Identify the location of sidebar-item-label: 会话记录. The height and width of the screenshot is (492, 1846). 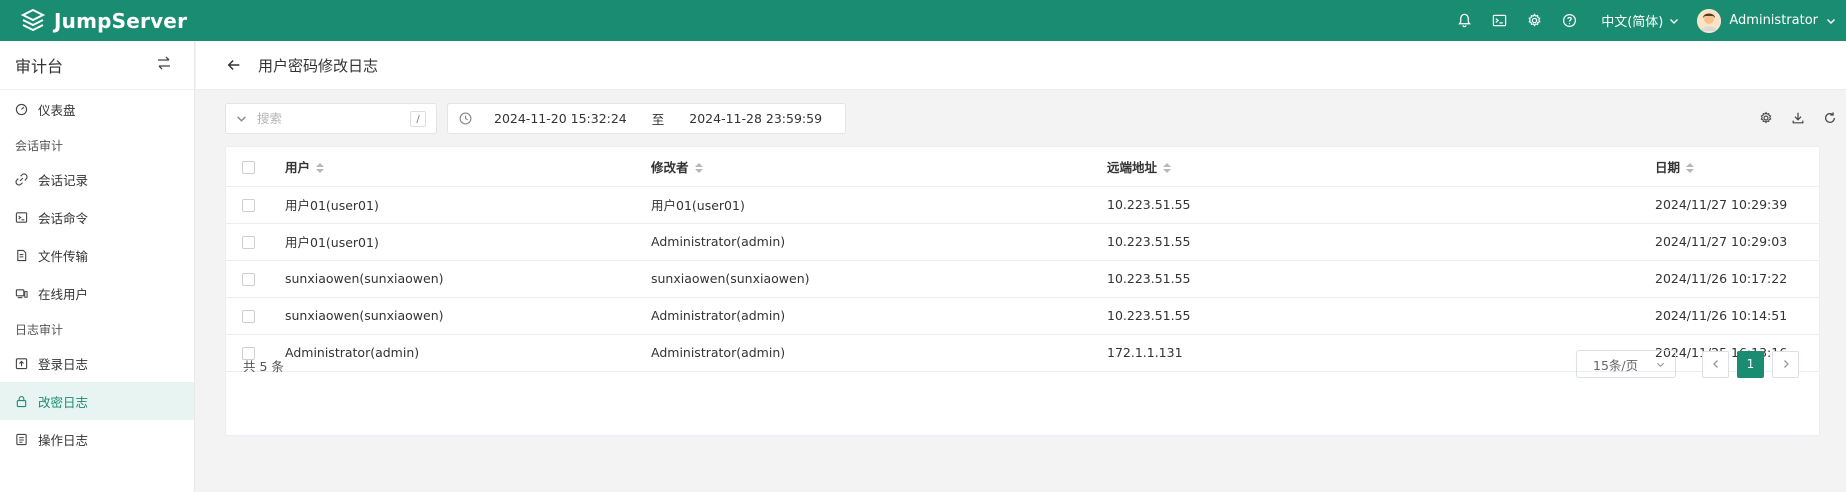
(63, 180).